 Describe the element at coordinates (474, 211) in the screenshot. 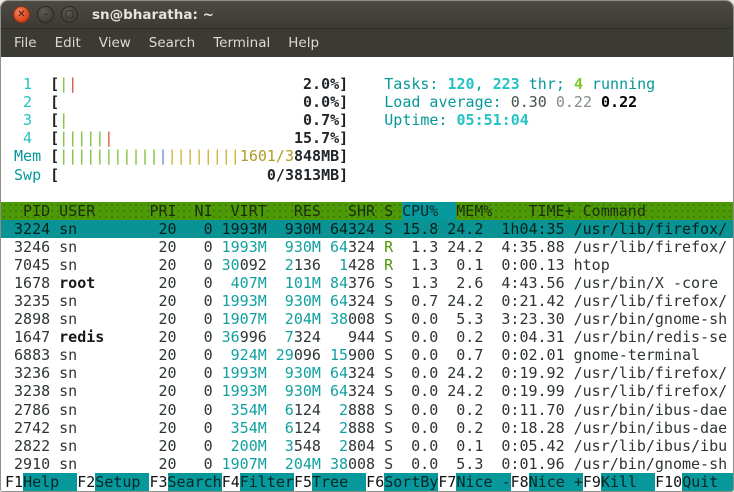

I see `column-header-mem: MEM%` at that location.